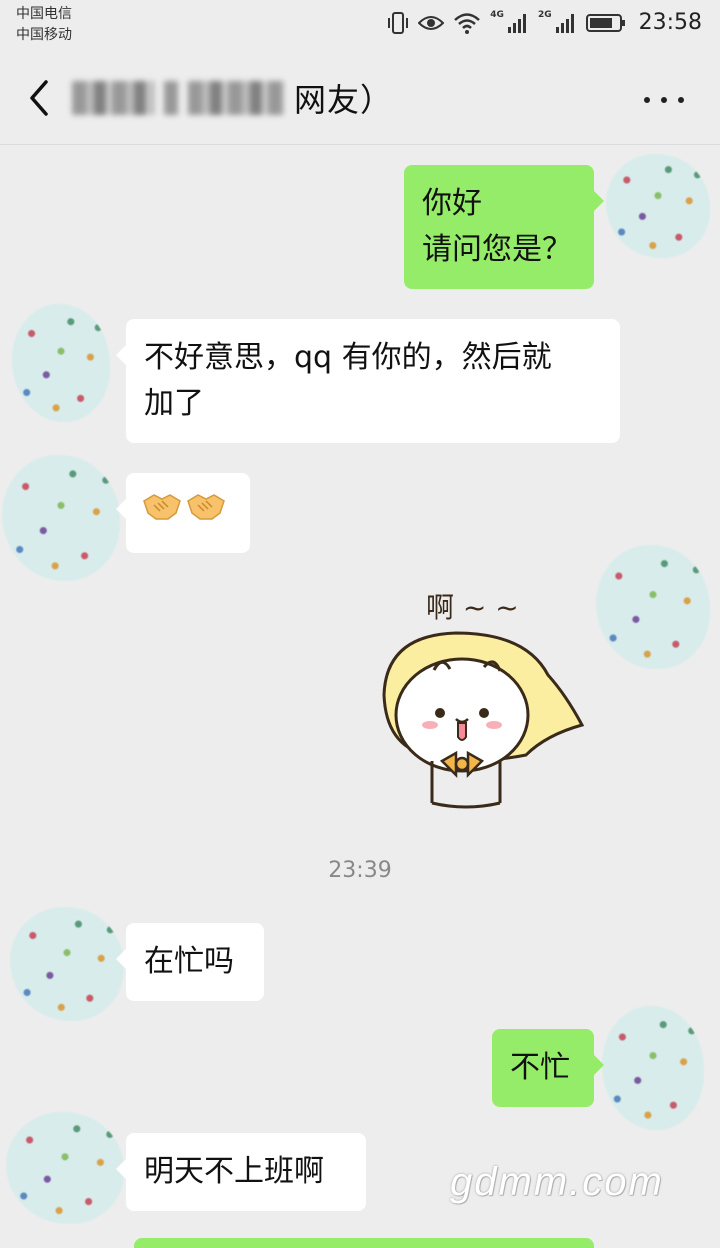 The width and height of the screenshot is (720, 1248). What do you see at coordinates (174, 403) in the screenshot?
I see `message-text: 加了` at bounding box center [174, 403].